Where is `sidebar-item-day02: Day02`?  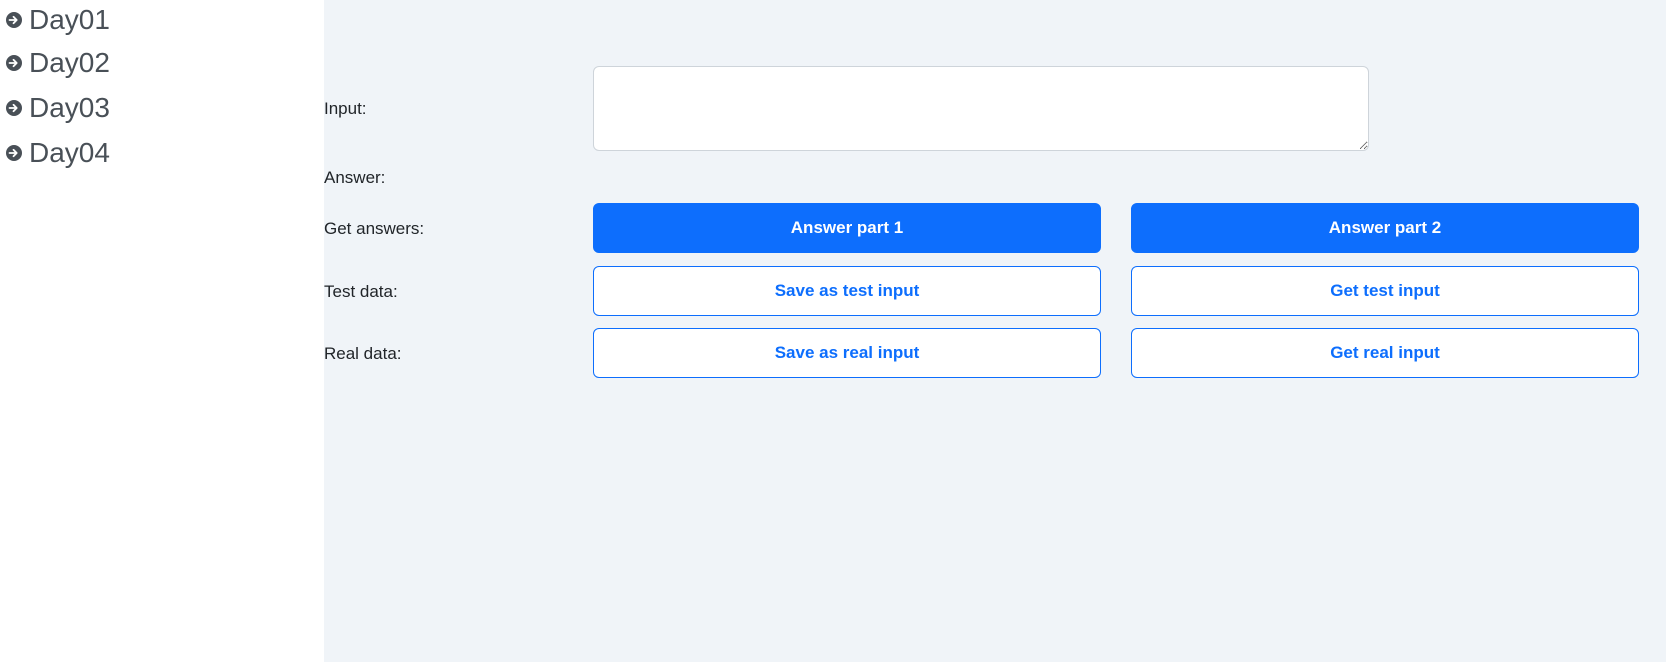 sidebar-item-day02: Day02 is located at coordinates (162, 62).